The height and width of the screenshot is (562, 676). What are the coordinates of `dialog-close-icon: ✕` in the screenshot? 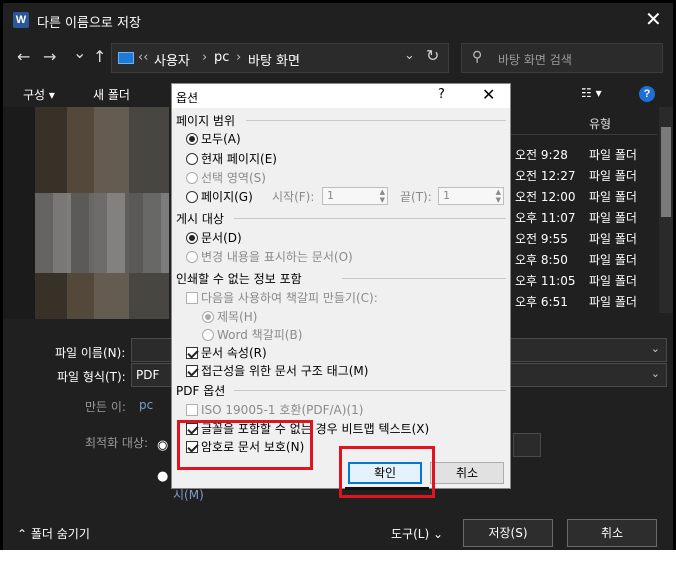 It's located at (488, 94).